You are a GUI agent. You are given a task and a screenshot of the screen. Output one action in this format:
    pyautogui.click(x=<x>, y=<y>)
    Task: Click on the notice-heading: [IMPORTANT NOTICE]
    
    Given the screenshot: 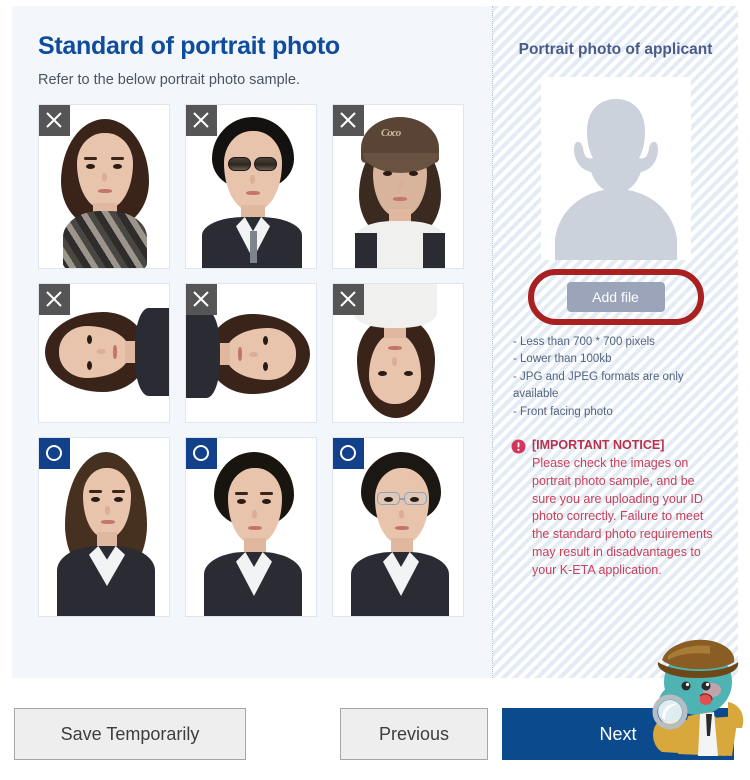 What is the action you would take?
    pyautogui.click(x=598, y=445)
    